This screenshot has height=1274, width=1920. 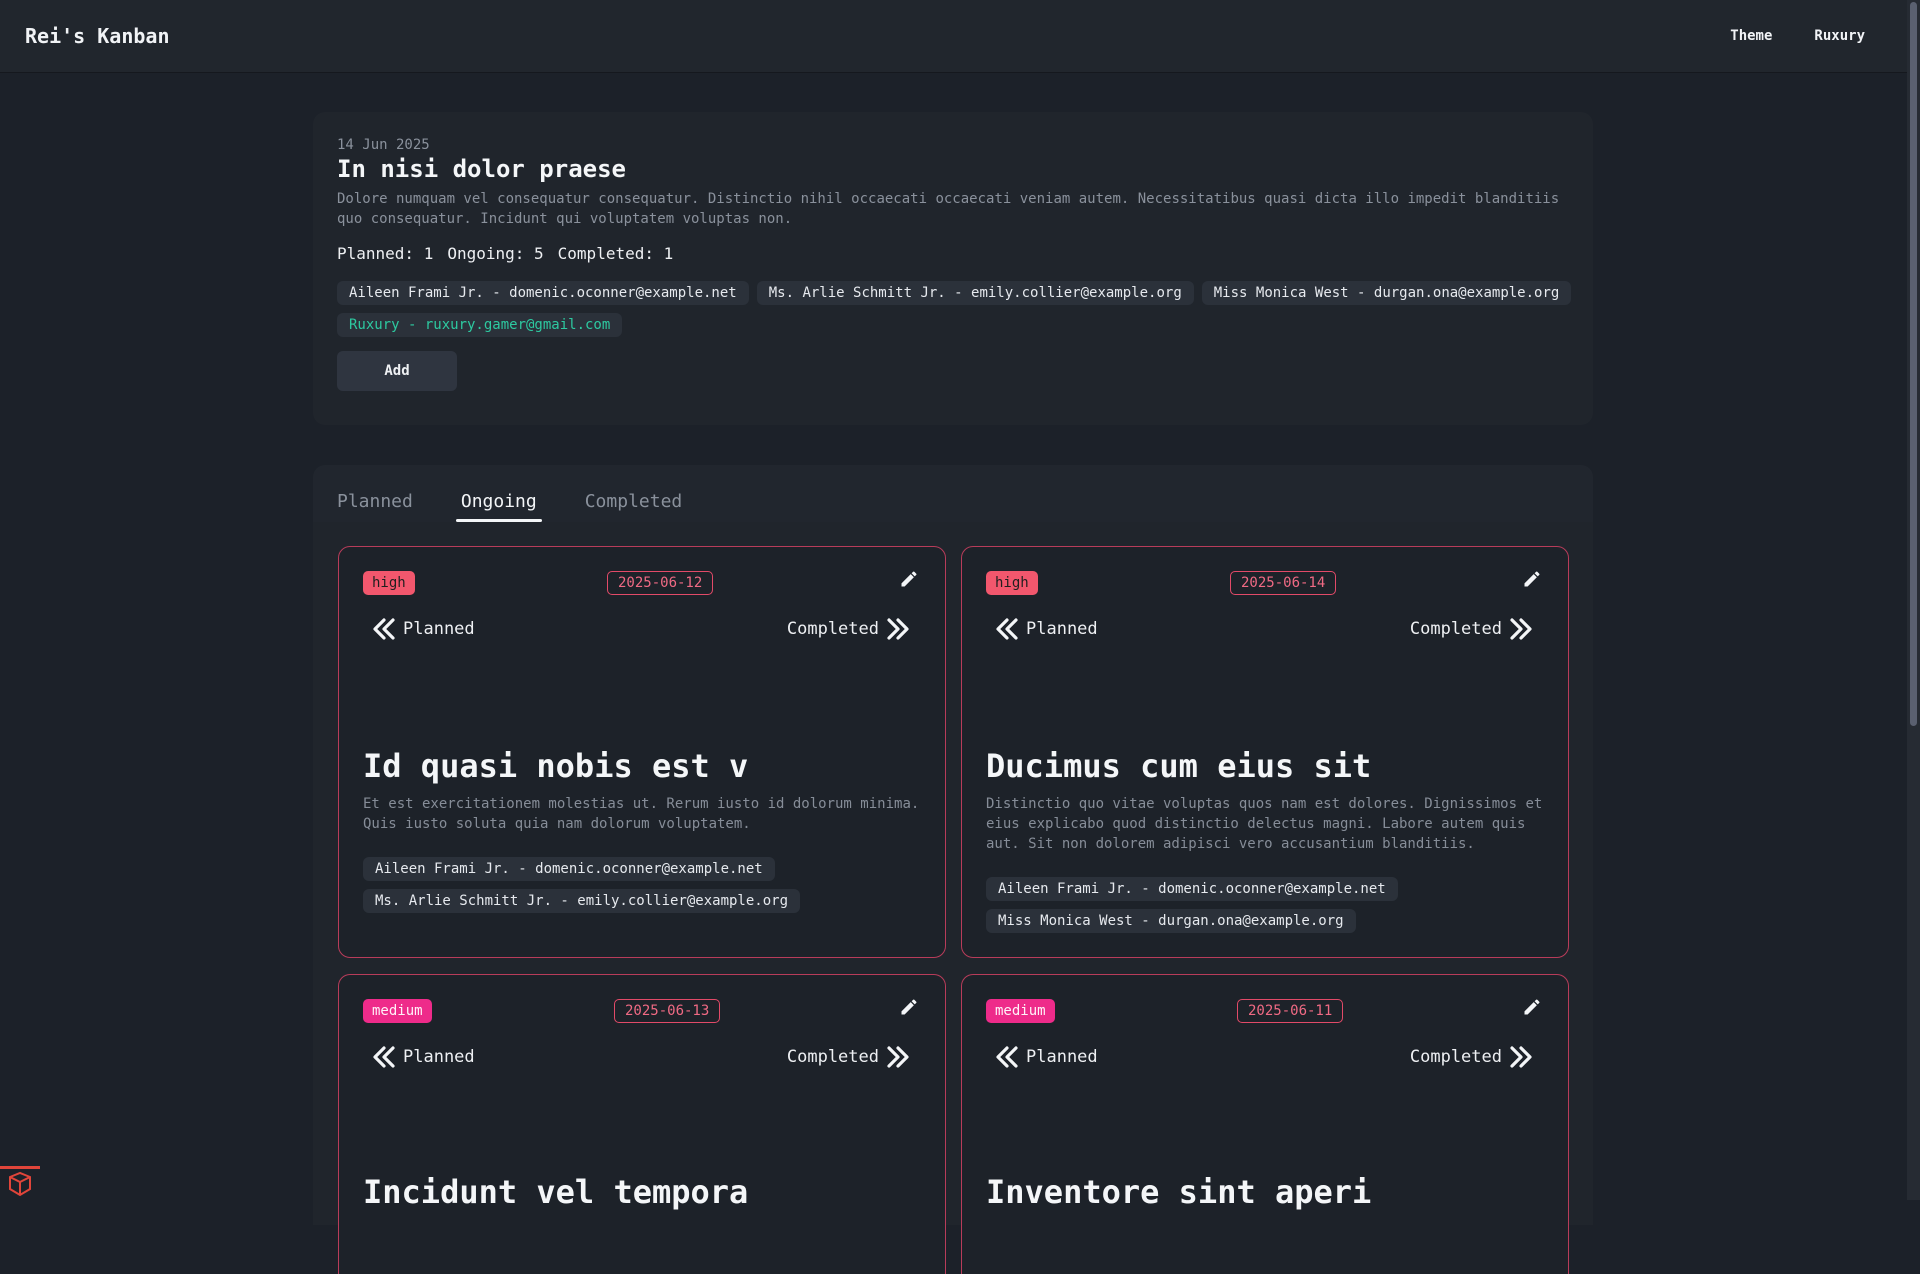 I want to click on tab-completed: Completed, so click(x=634, y=506).